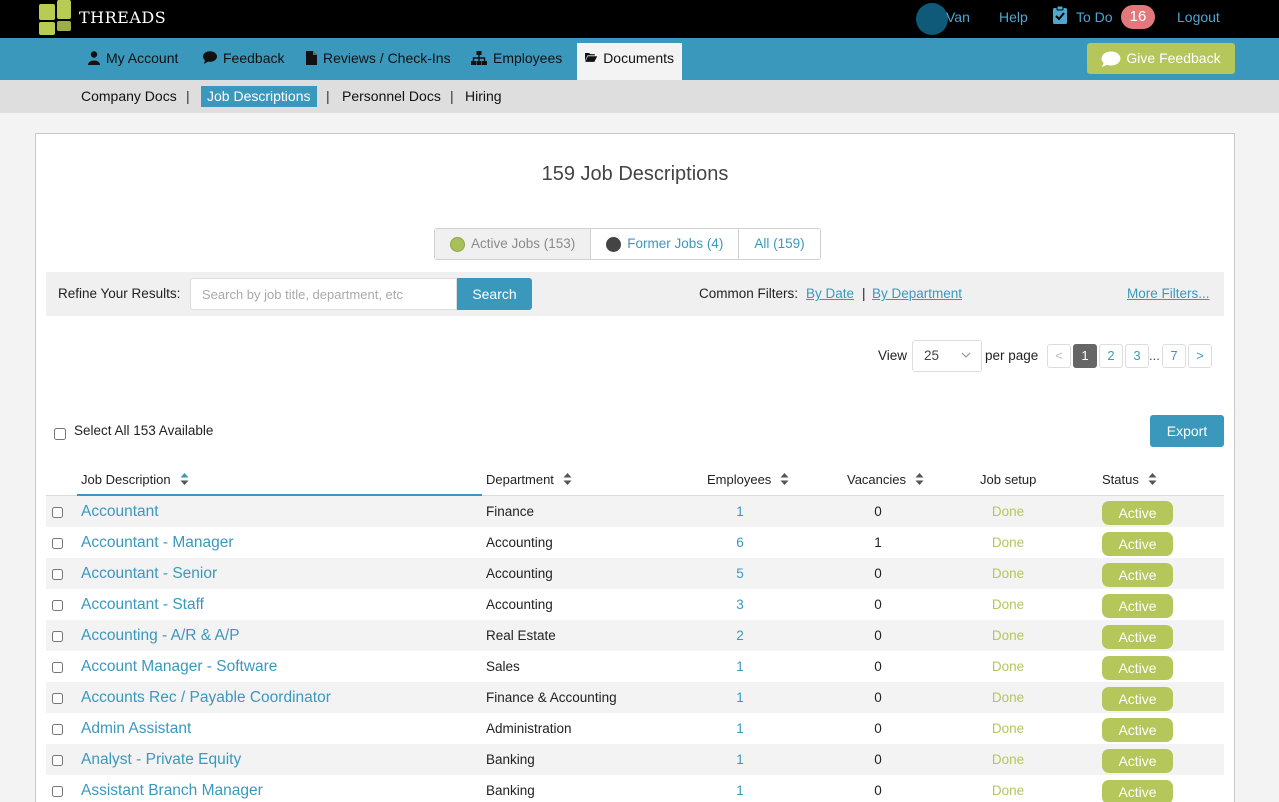 Image resolution: width=1279 pixels, height=802 pixels. What do you see at coordinates (1137, 356) in the screenshot?
I see `page-3-button: 3` at bounding box center [1137, 356].